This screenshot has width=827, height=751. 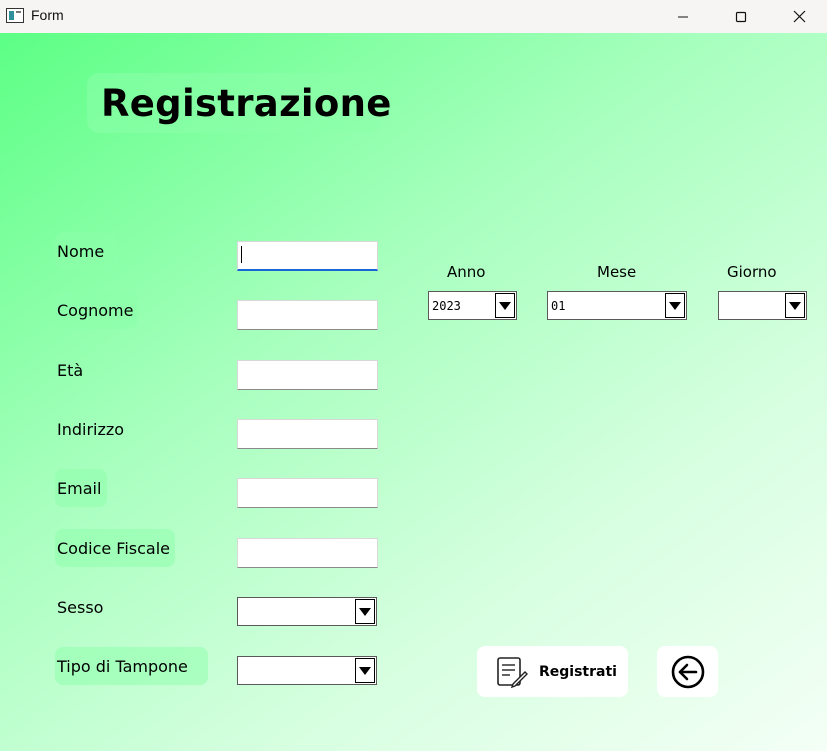 What do you see at coordinates (617, 272) in the screenshot?
I see `label-mese: Mese` at bounding box center [617, 272].